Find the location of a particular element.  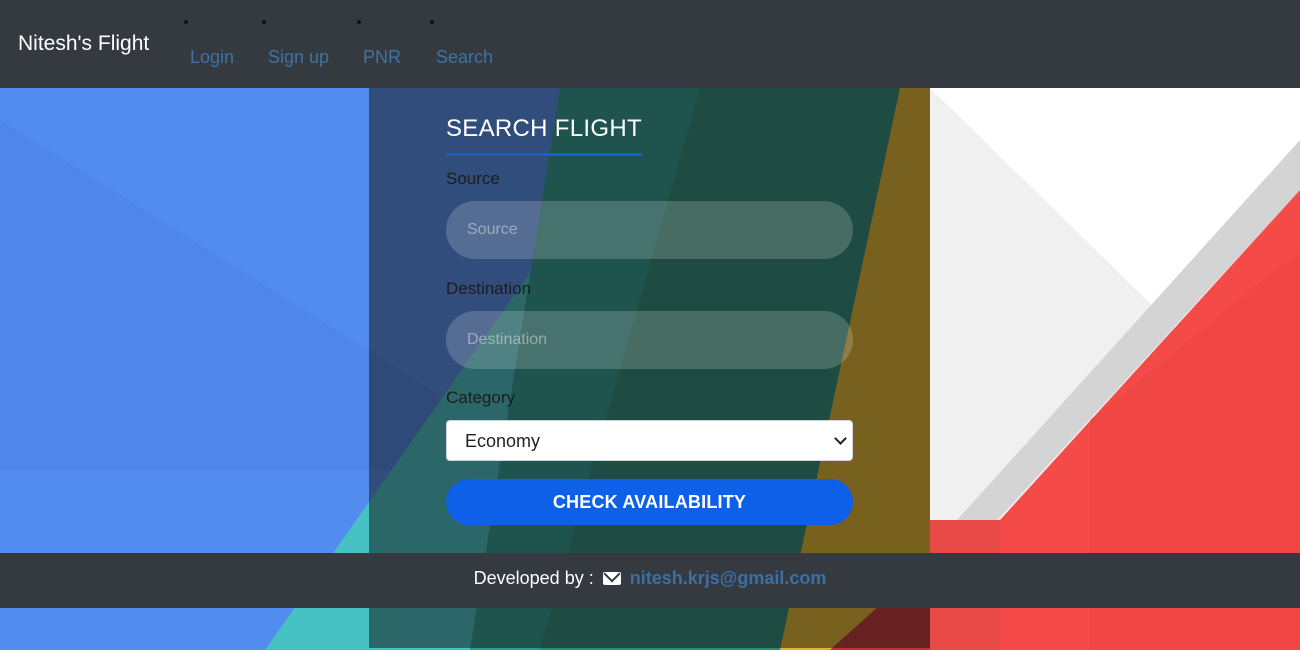

category-selected-value: Economy is located at coordinates (503, 441).